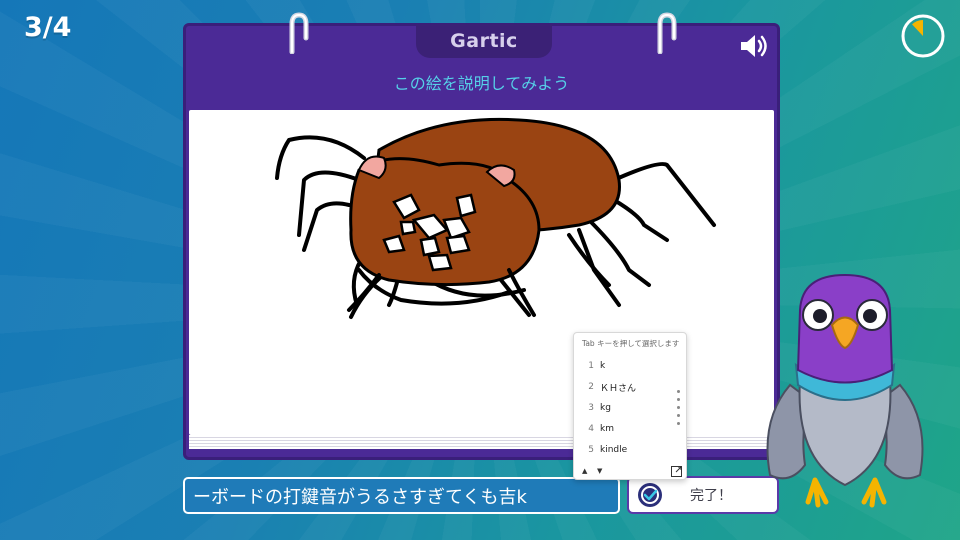 The image size is (960, 540). I want to click on done-button-label: 完了！, so click(711, 496).